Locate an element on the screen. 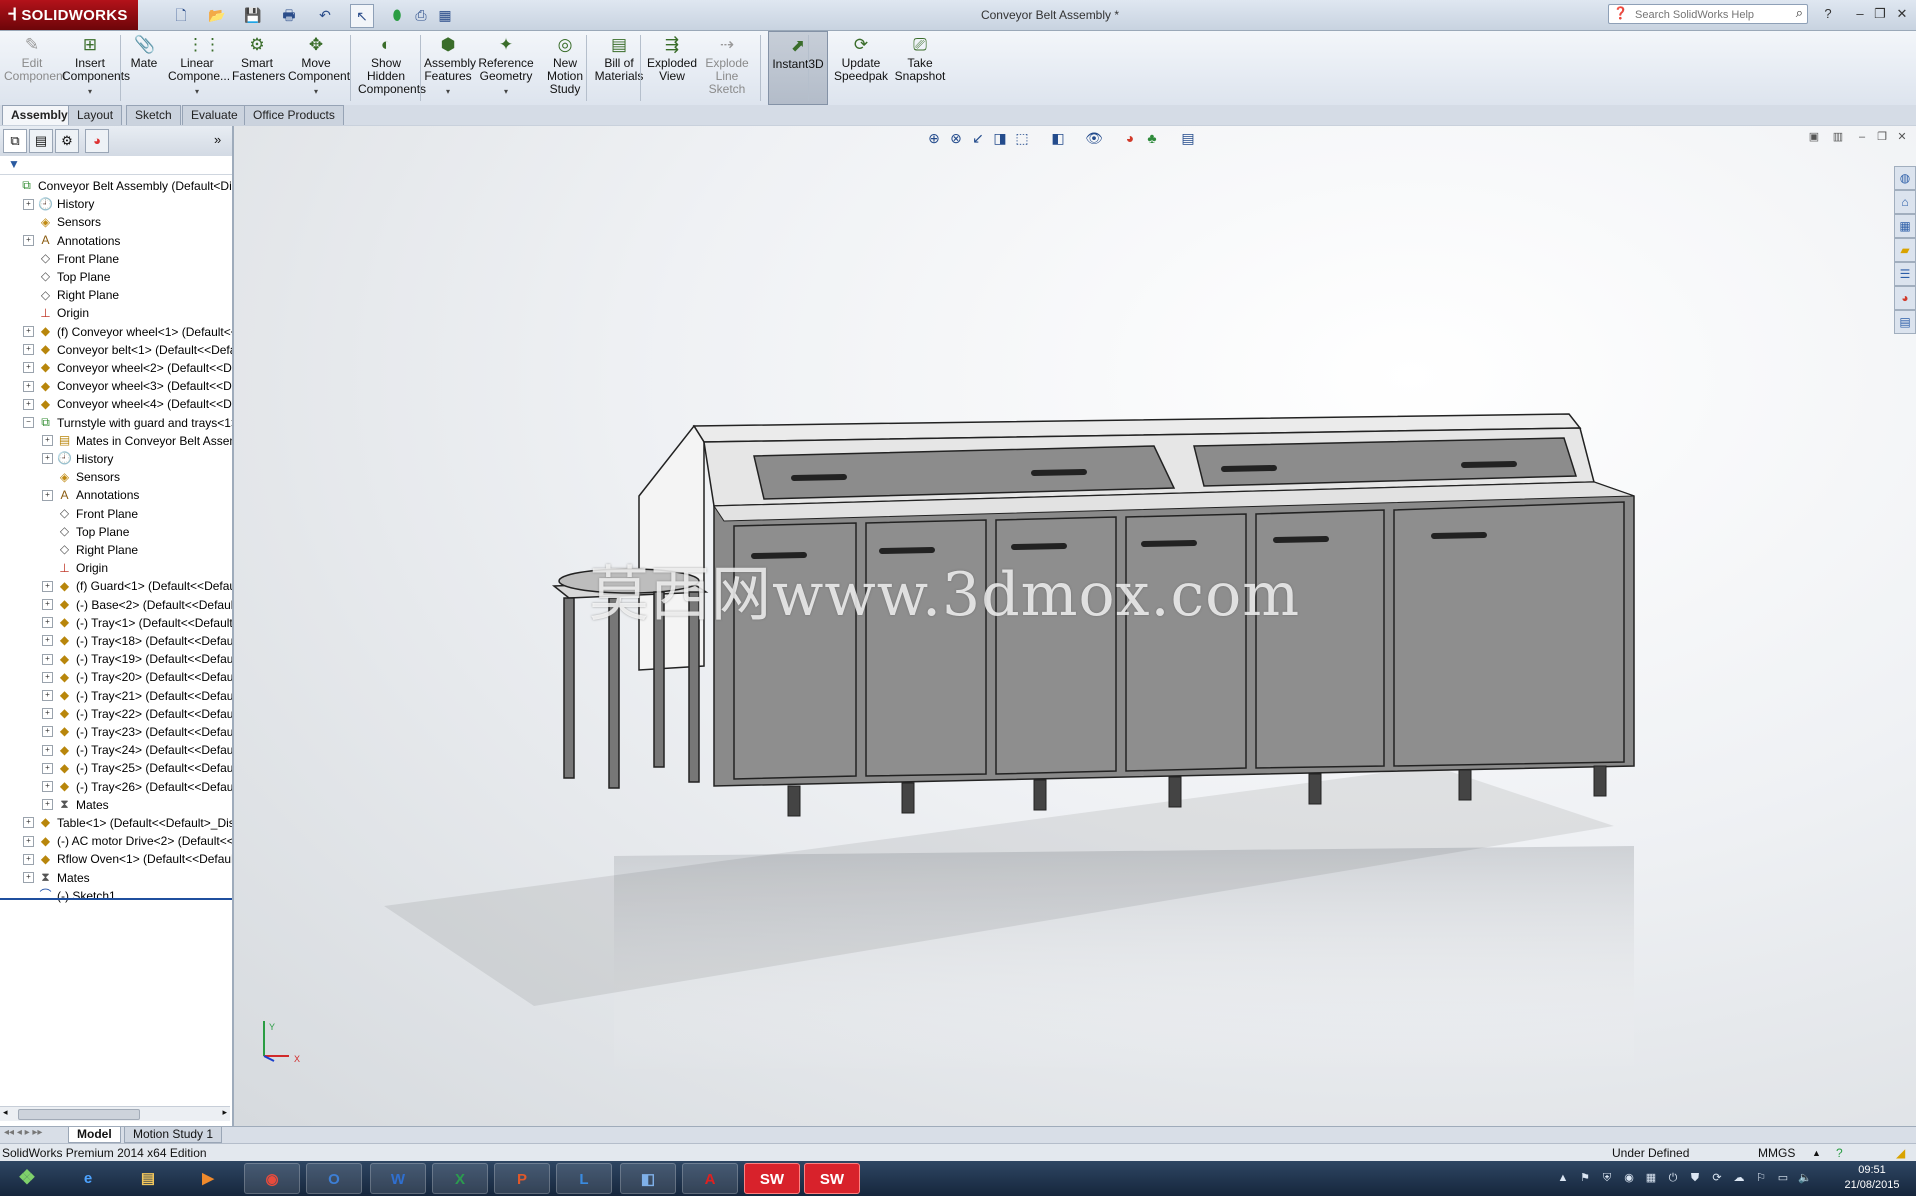 The width and height of the screenshot is (1916, 1196). tab-model: Model is located at coordinates (94, 1135).